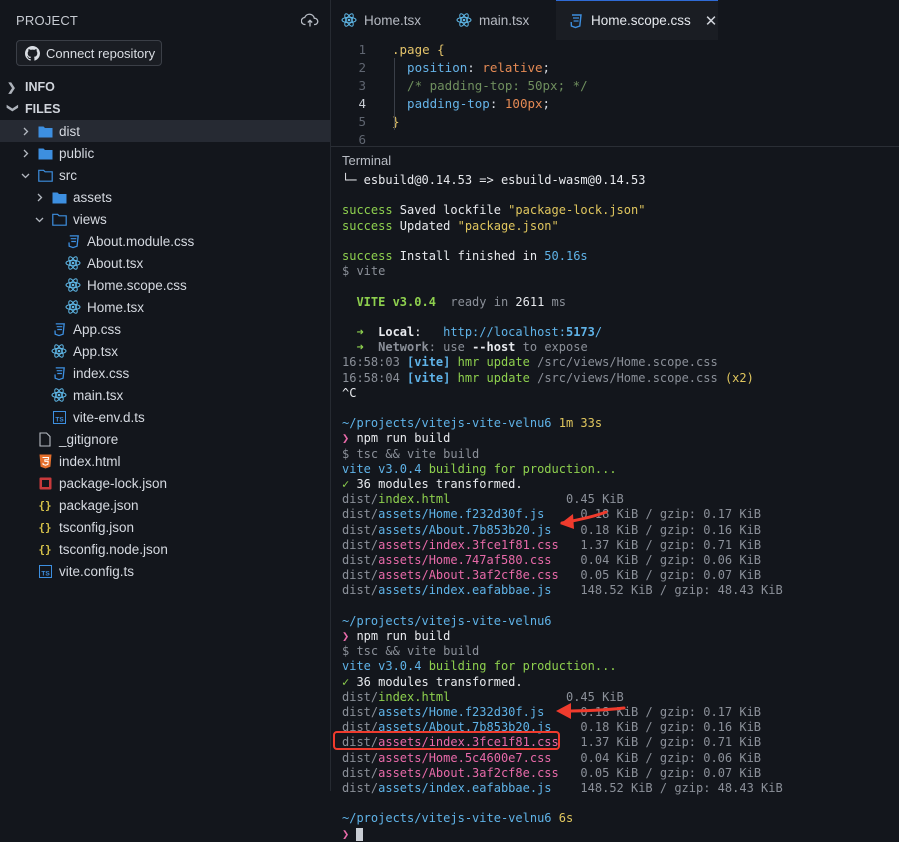 Image resolution: width=899 pixels, height=842 pixels. What do you see at coordinates (450, 347) in the screenshot?
I see `terminal-token: : use` at bounding box center [450, 347].